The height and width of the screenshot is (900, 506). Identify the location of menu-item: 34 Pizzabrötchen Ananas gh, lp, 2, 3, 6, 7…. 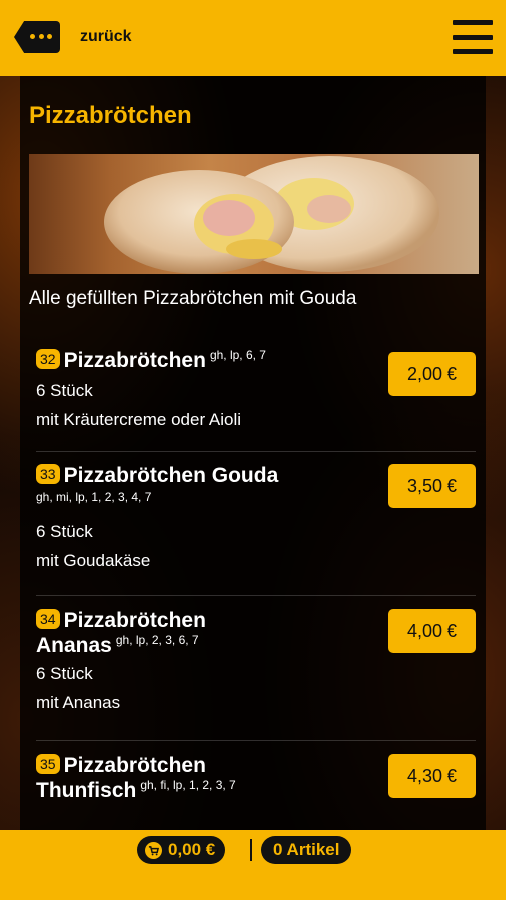
(256, 661).